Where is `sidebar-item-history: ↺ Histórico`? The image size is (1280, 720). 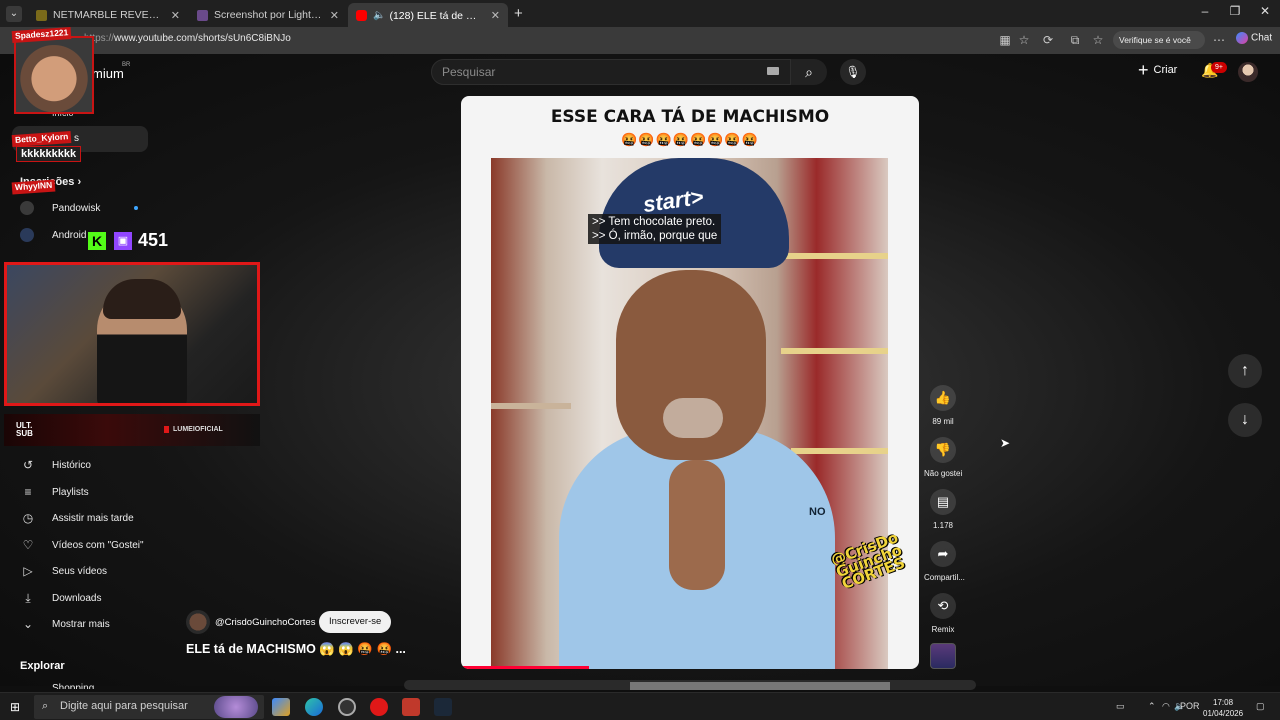 sidebar-item-history: ↺ Histórico is located at coordinates (55, 465).